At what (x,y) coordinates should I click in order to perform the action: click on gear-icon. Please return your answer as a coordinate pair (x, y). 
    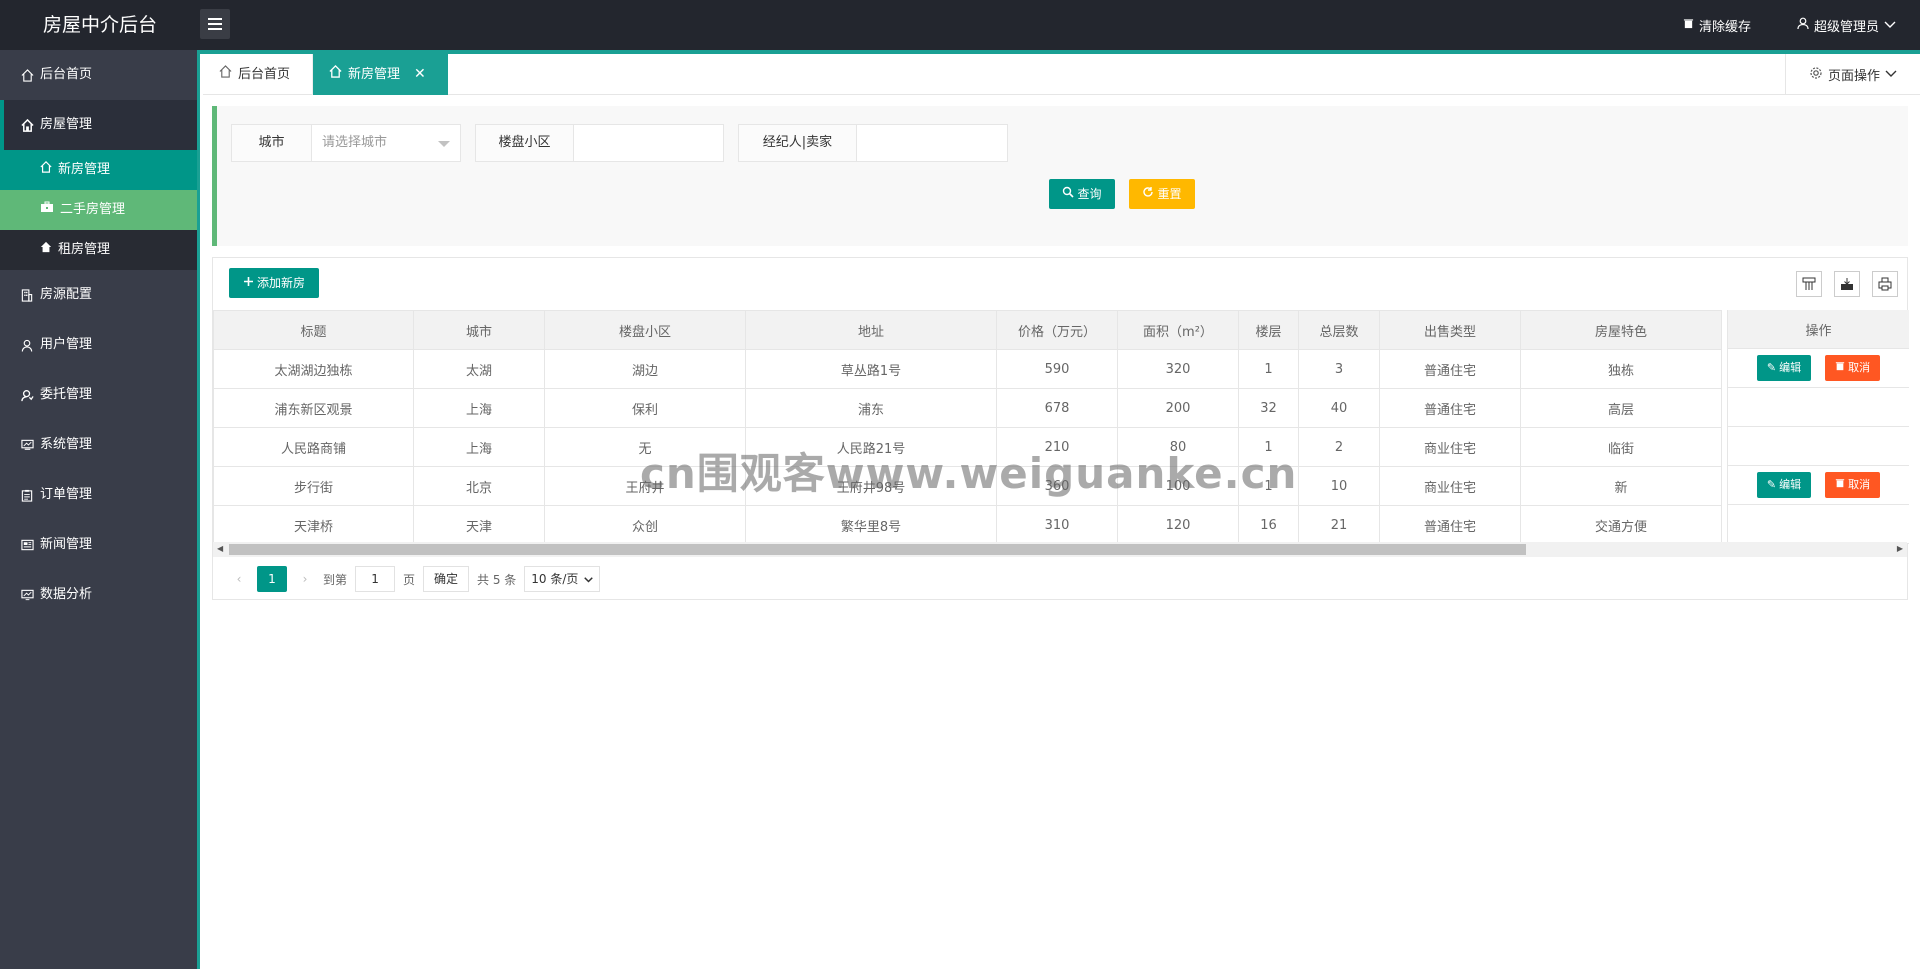
    Looking at the image, I should click on (1816, 75).